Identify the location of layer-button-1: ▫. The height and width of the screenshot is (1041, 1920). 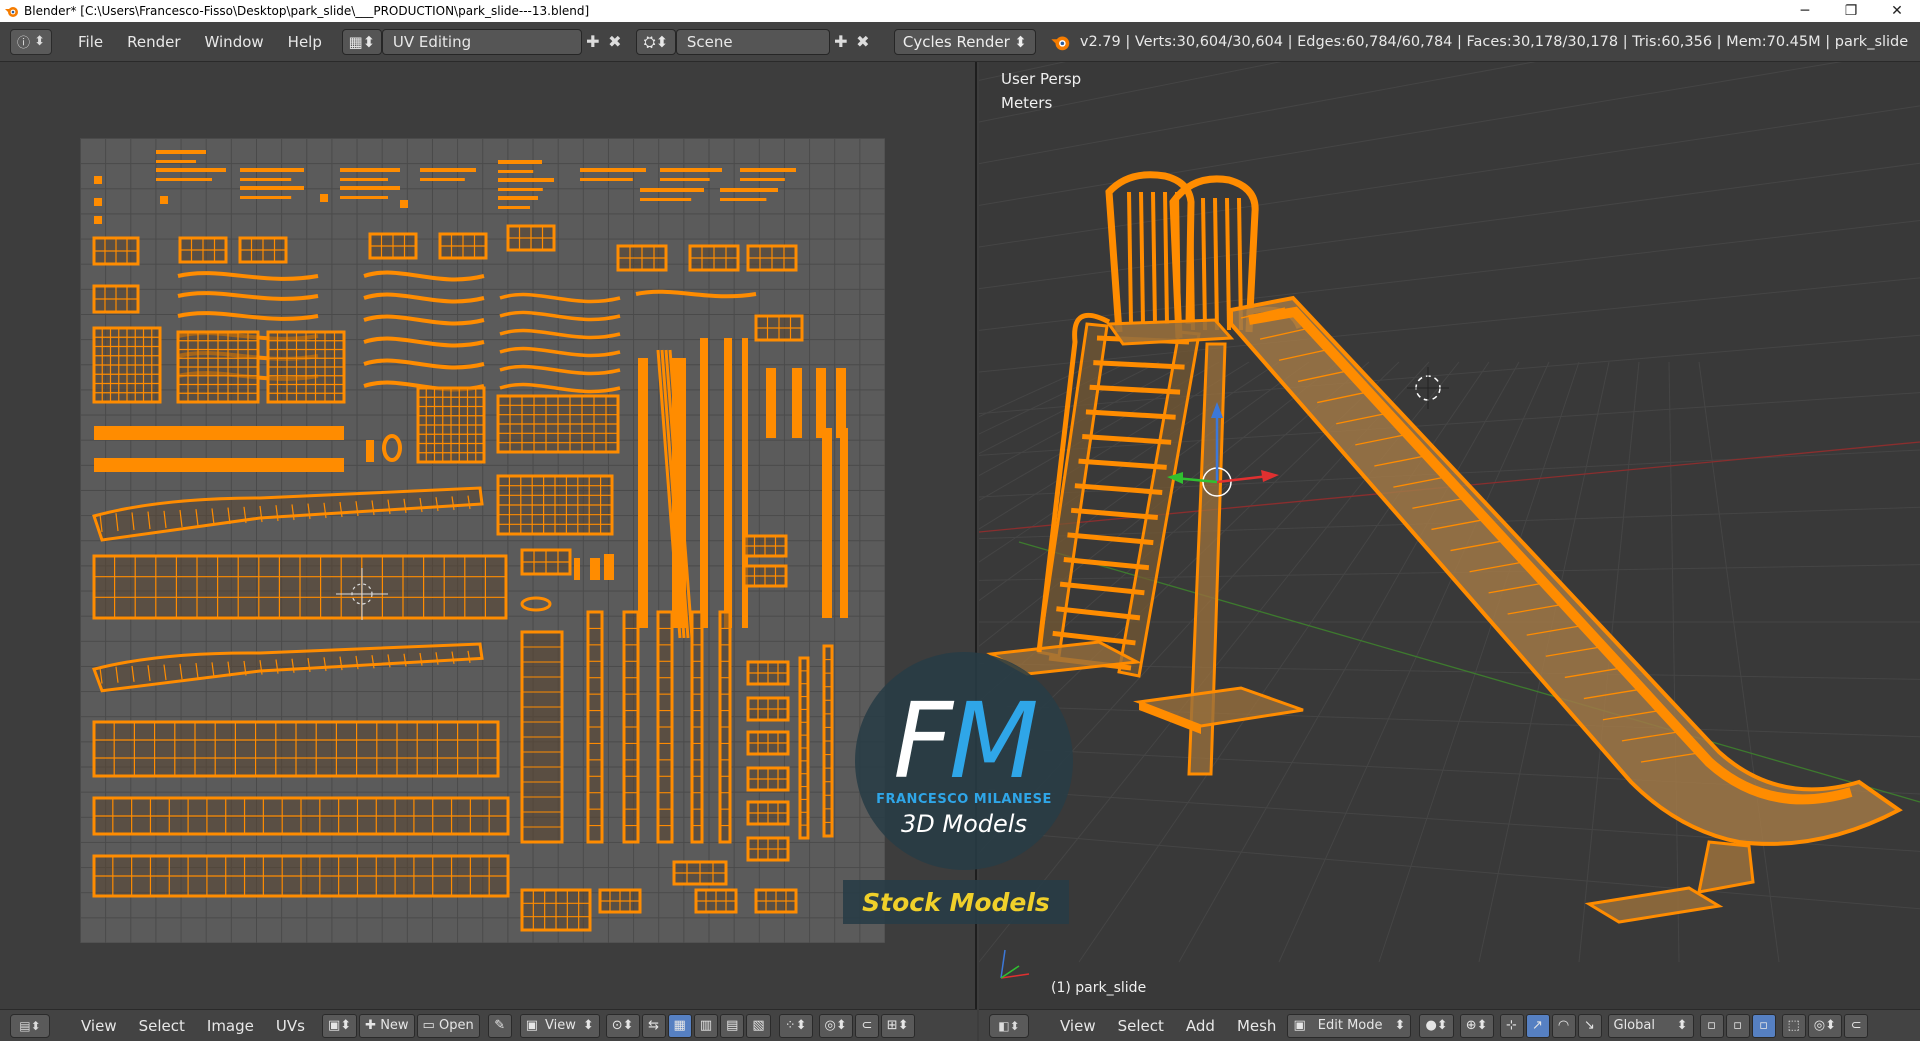
(1711, 1025).